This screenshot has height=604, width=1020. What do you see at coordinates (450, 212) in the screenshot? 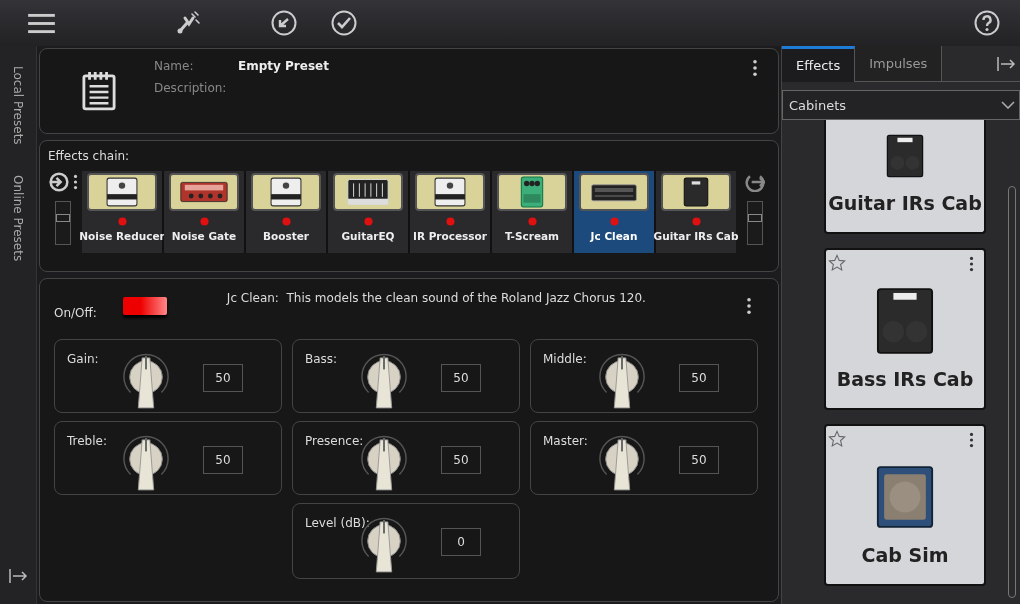
I see `effect-slot: IR Processor` at bounding box center [450, 212].